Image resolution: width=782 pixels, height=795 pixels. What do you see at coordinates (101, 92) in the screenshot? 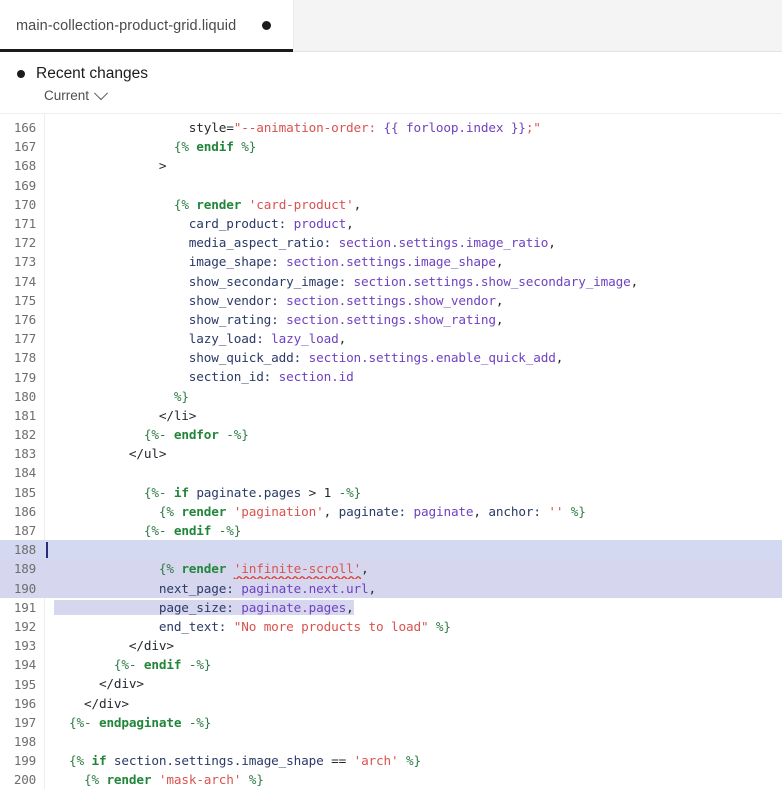
I see `chevron-down-icon` at bounding box center [101, 92].